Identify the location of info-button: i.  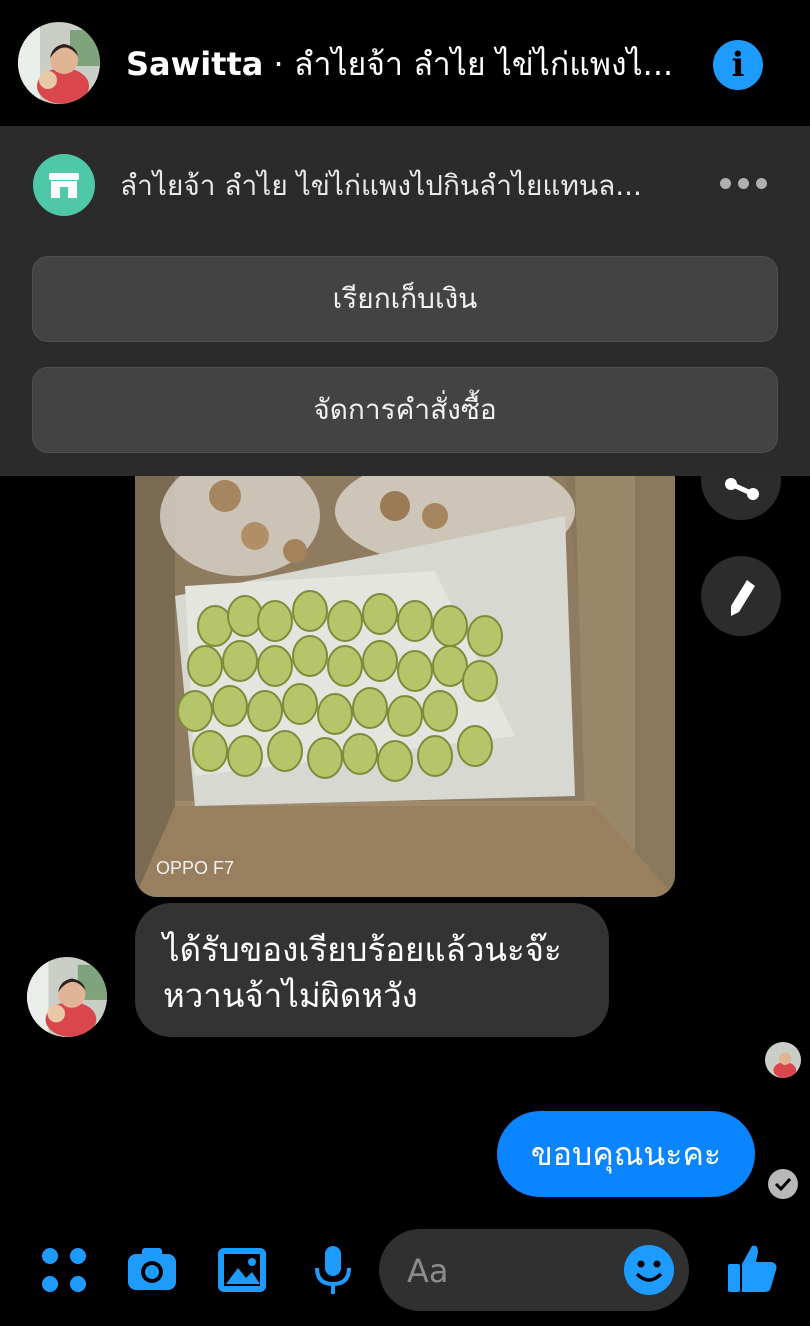
(738, 65).